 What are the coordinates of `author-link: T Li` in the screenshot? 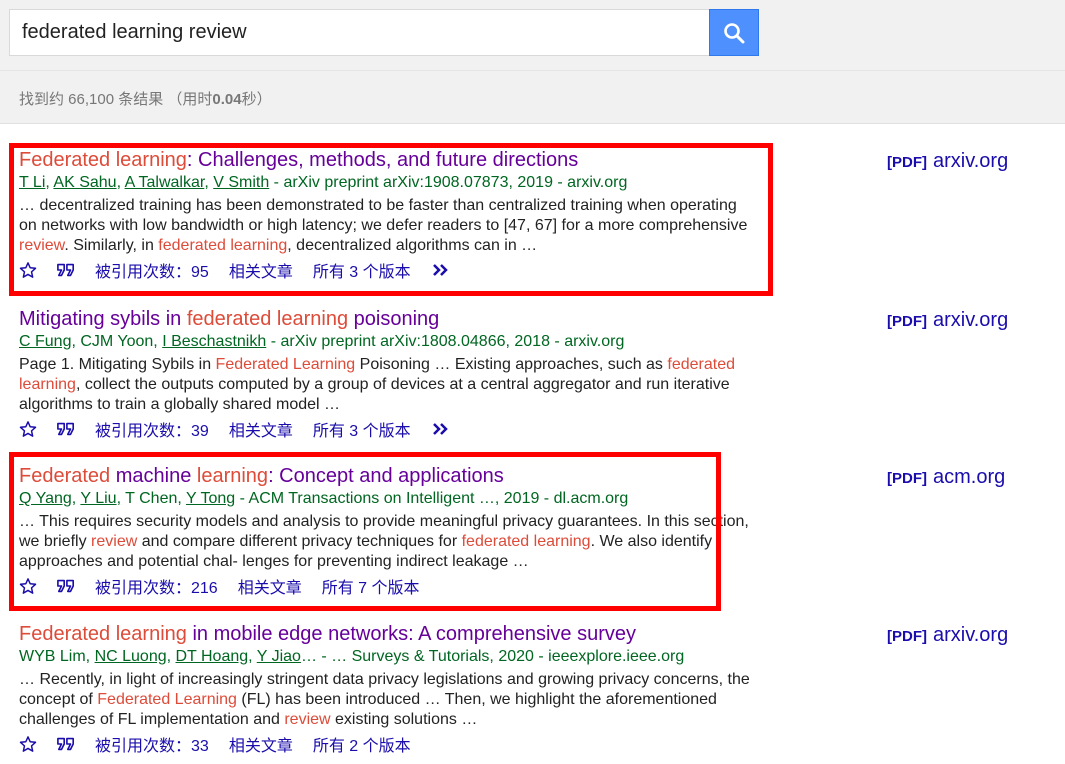 It's located at (32, 182).